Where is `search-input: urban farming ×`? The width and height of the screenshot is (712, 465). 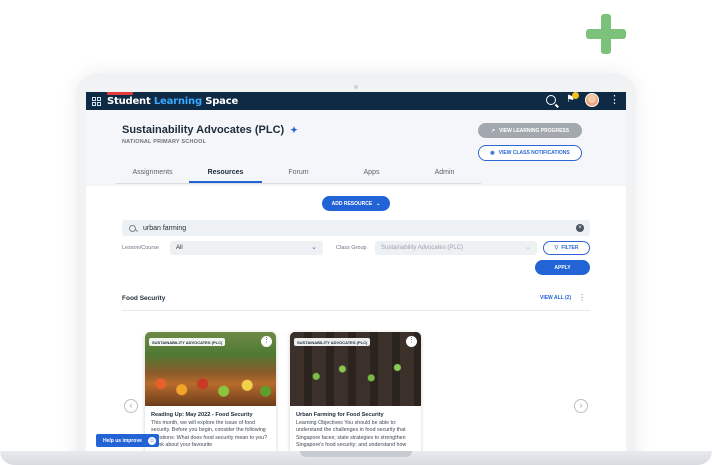
search-input: urban farming × is located at coordinates (356, 228).